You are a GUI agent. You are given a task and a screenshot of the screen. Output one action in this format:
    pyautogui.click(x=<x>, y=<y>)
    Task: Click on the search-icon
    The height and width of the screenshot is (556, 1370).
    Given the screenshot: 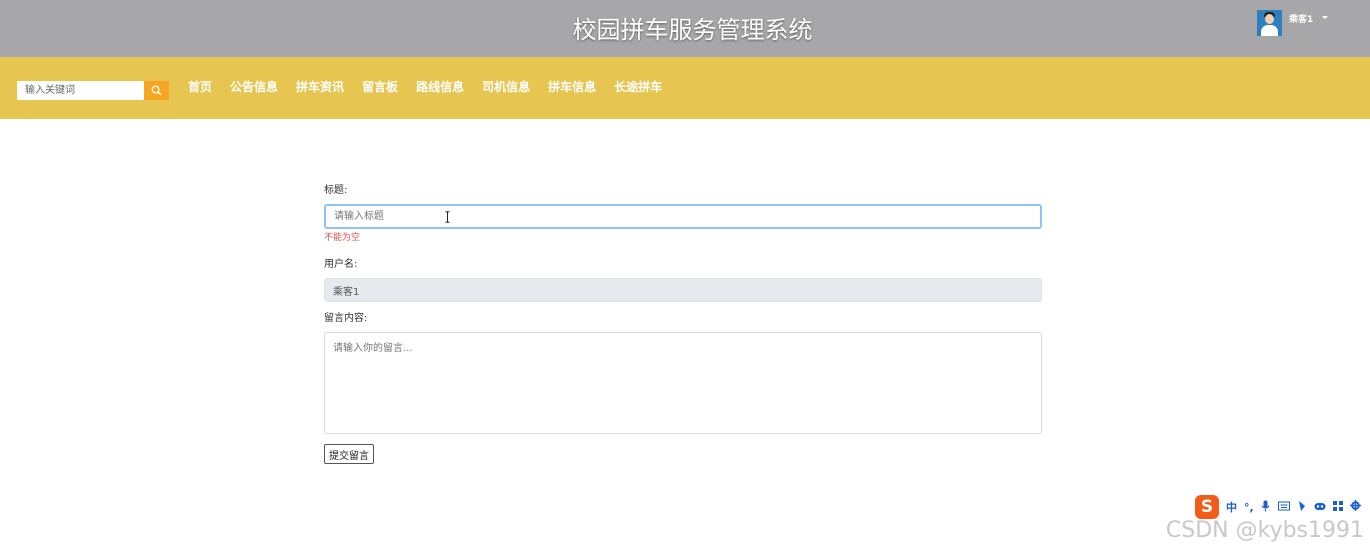 What is the action you would take?
    pyautogui.click(x=156, y=90)
    